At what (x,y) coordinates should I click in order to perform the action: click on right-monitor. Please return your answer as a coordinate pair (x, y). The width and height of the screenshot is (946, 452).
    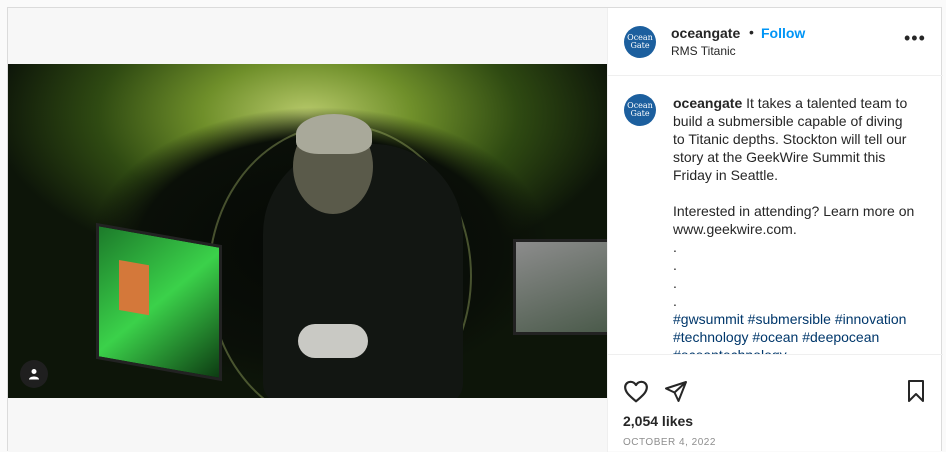
    Looking at the image, I should click on (560, 287).